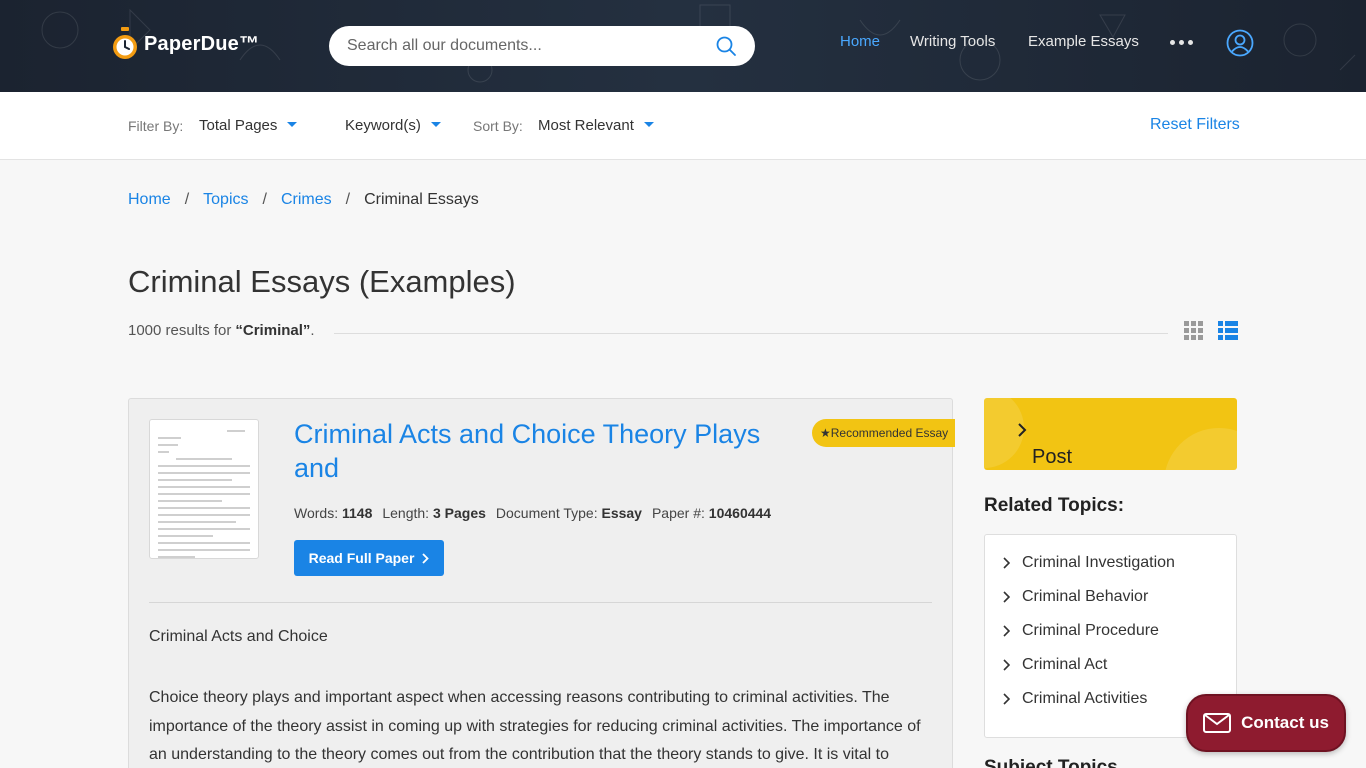 The image size is (1366, 768). Describe the element at coordinates (312, 330) in the screenshot. I see `results-suffix: .` at that location.